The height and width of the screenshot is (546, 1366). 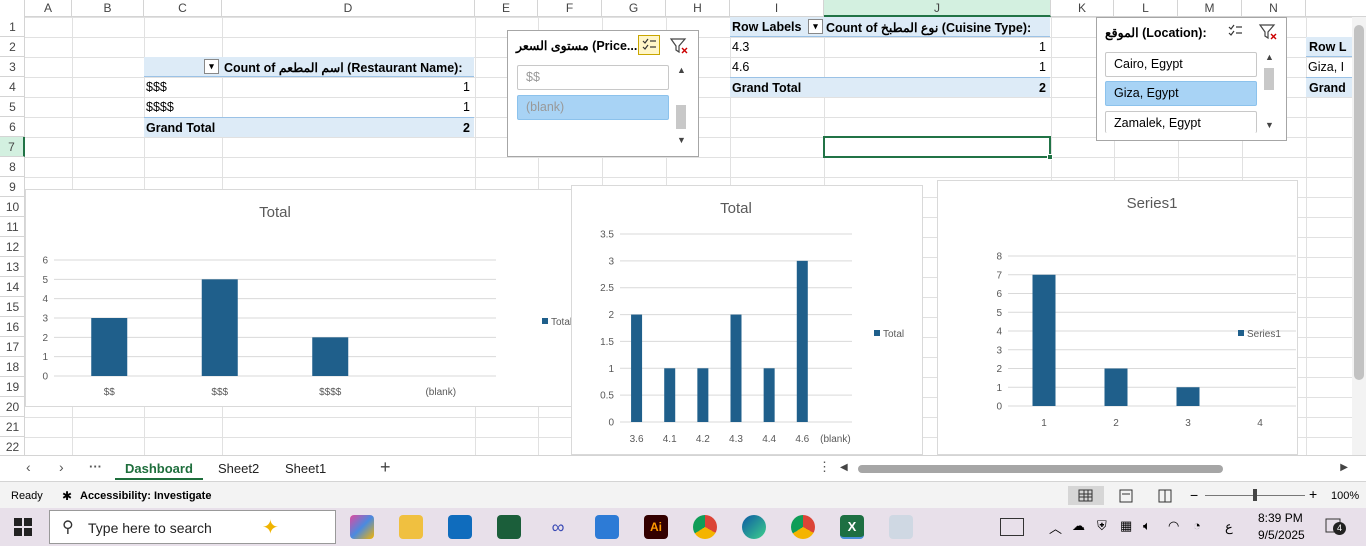 I want to click on col-header-g: G, so click(x=634, y=8).